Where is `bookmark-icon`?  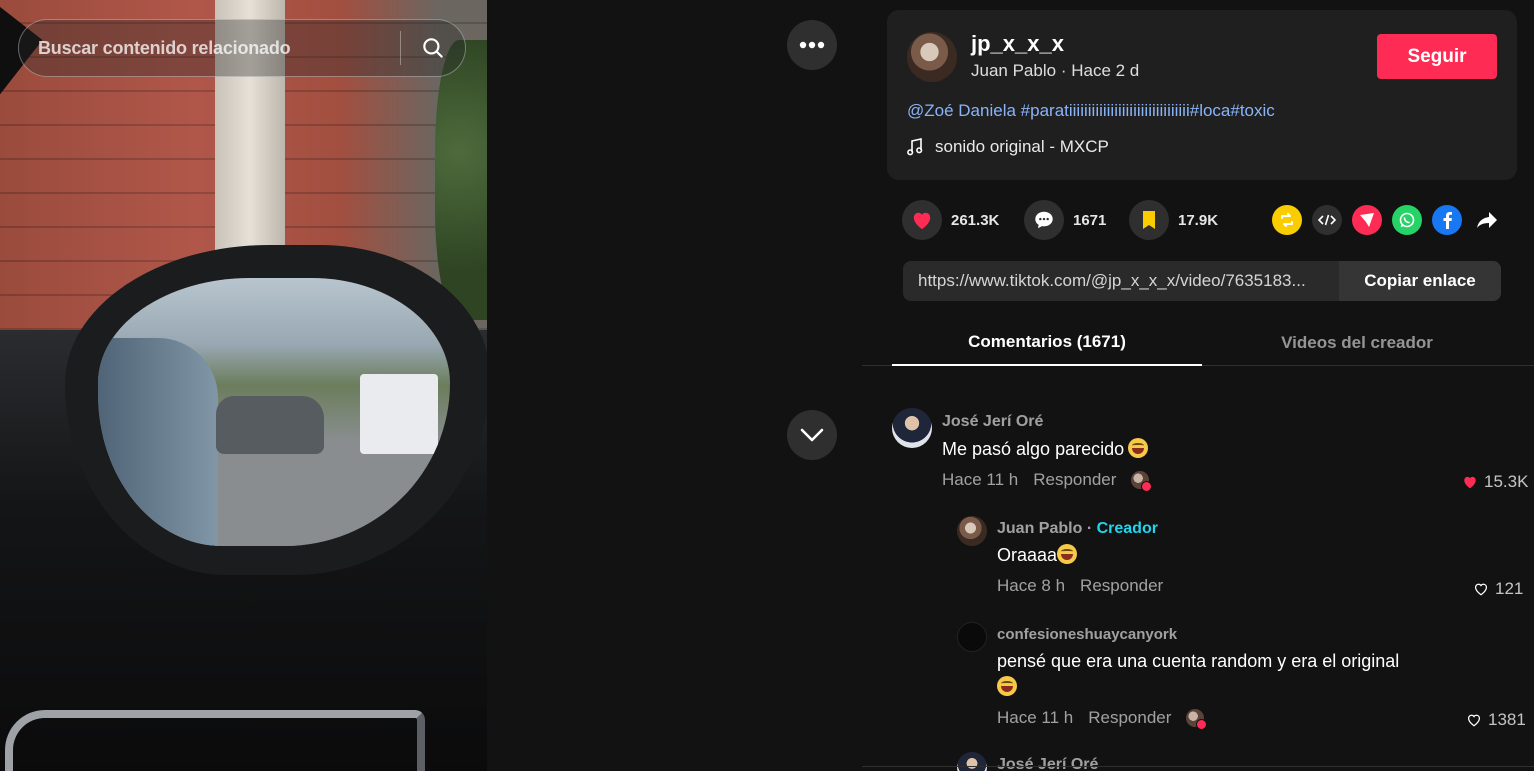 bookmark-icon is located at coordinates (1149, 220).